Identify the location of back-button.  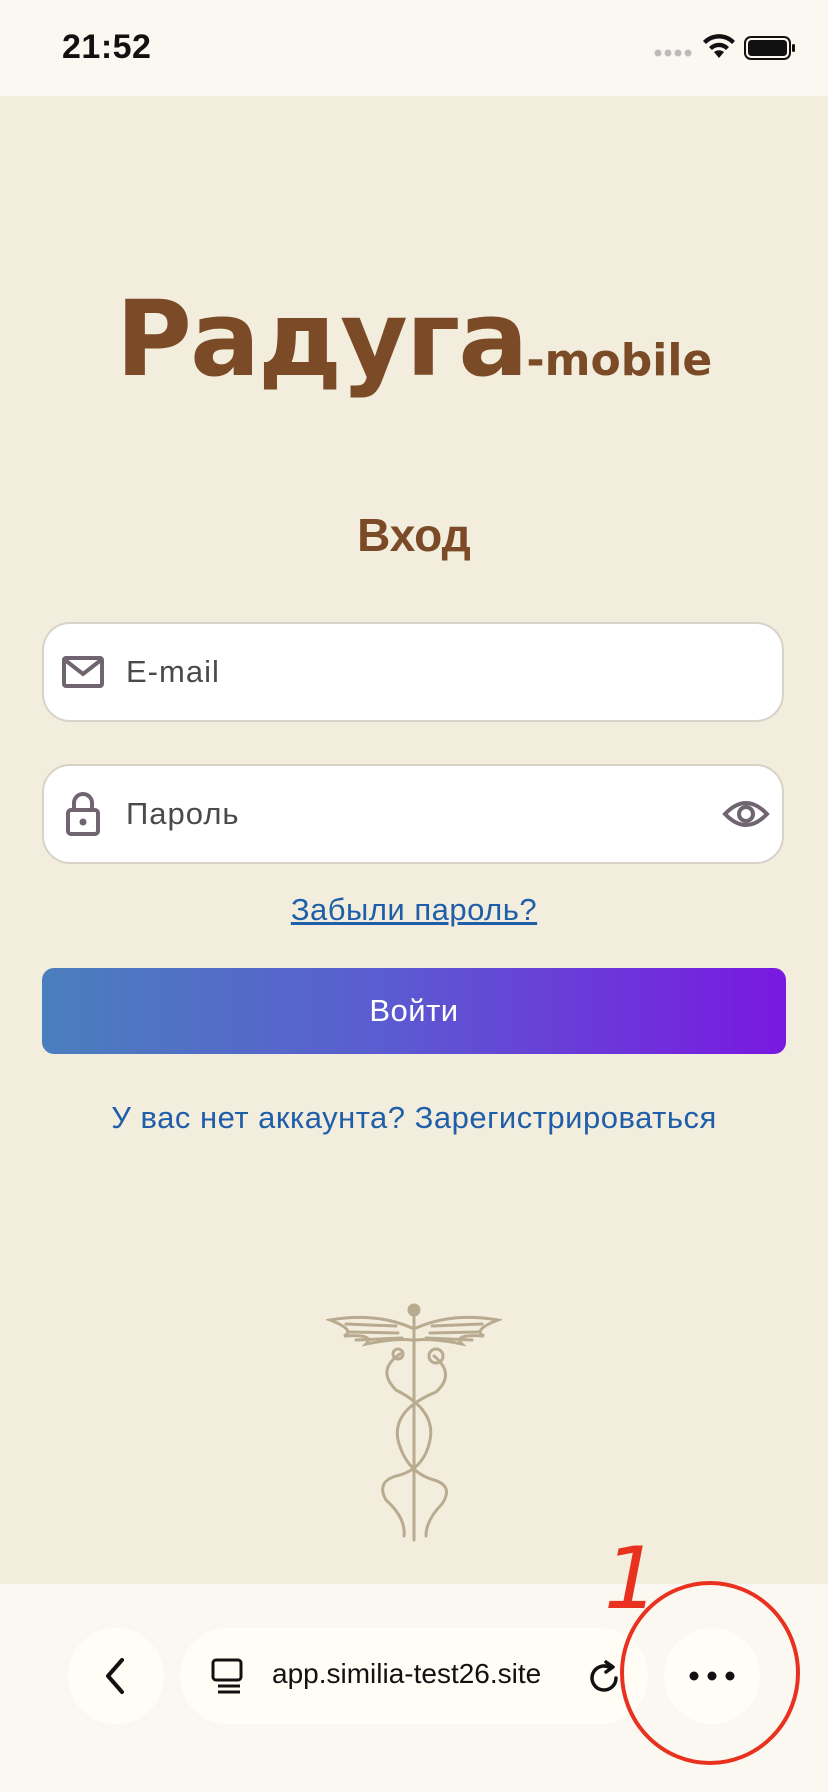
(116, 1676).